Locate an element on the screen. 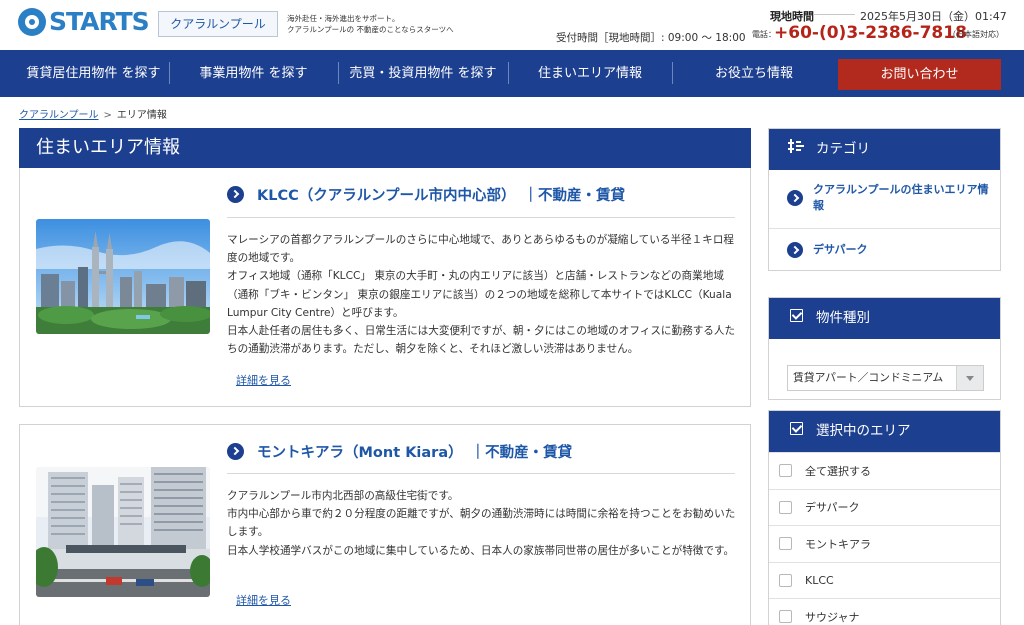  klcc-title: KLCC（クアラルンプール市内中心部） is located at coordinates (386, 194).